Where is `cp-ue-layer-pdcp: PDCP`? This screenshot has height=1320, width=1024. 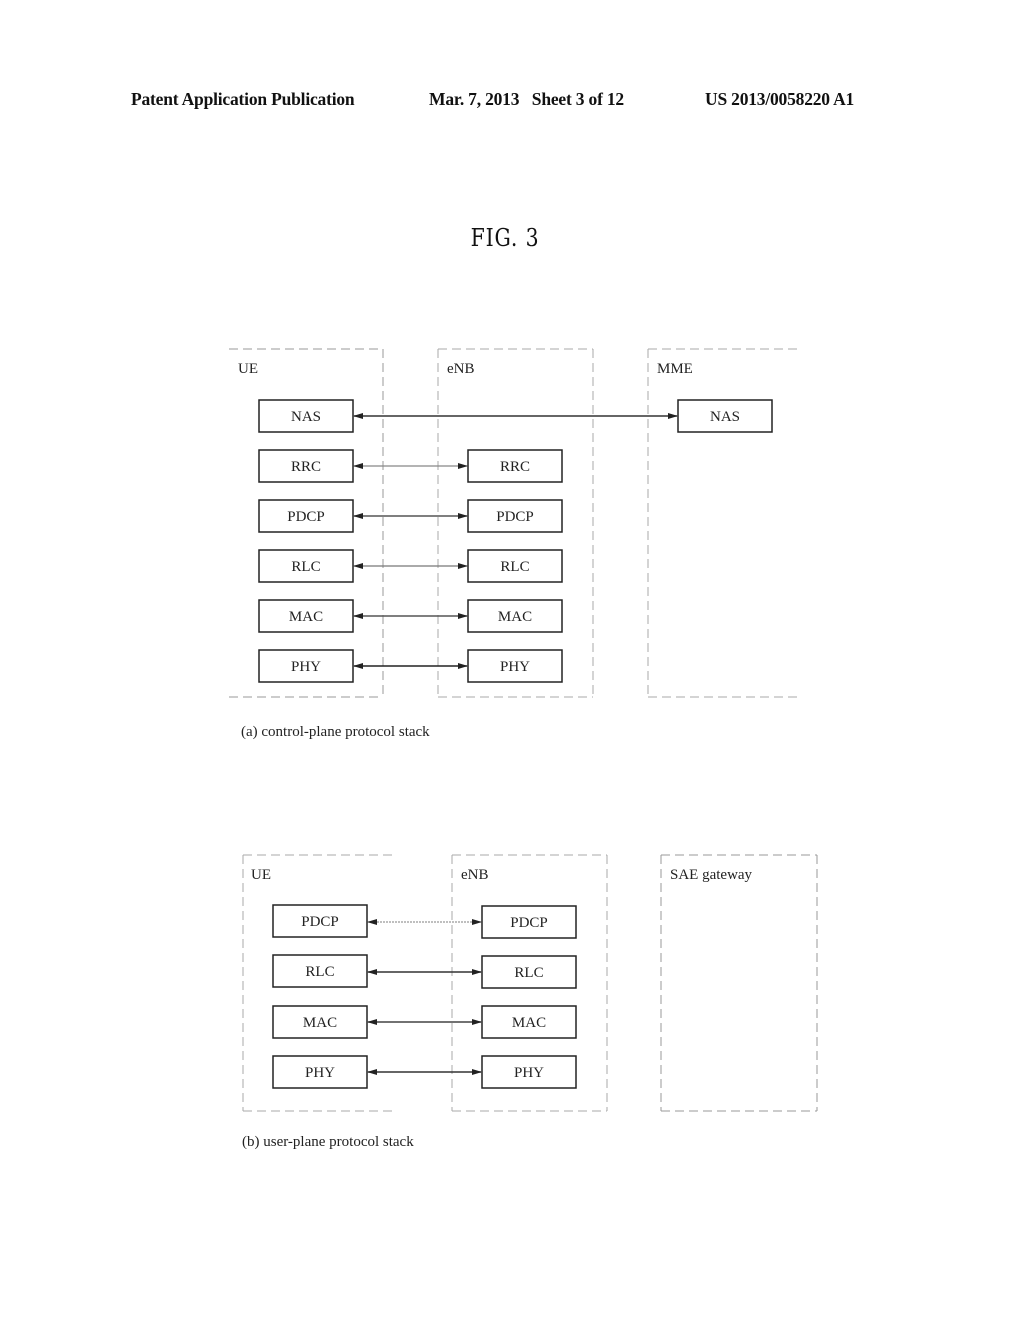
cp-ue-layer-pdcp: PDCP is located at coordinates (306, 516).